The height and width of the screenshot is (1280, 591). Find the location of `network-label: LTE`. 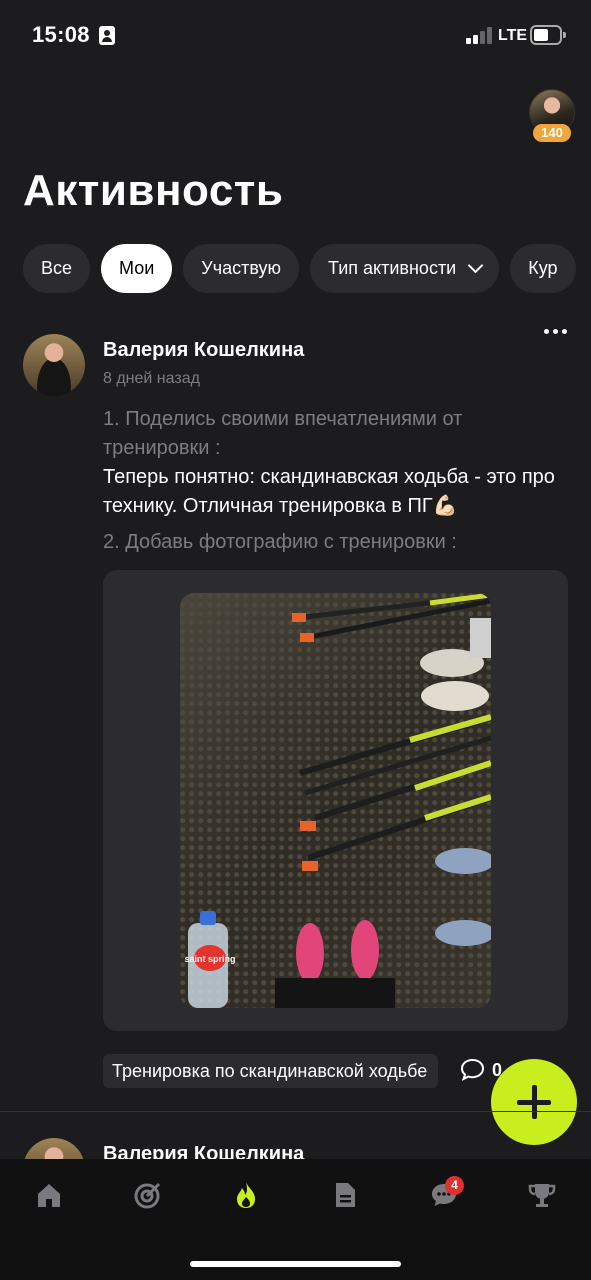

network-label: LTE is located at coordinates (513, 35).